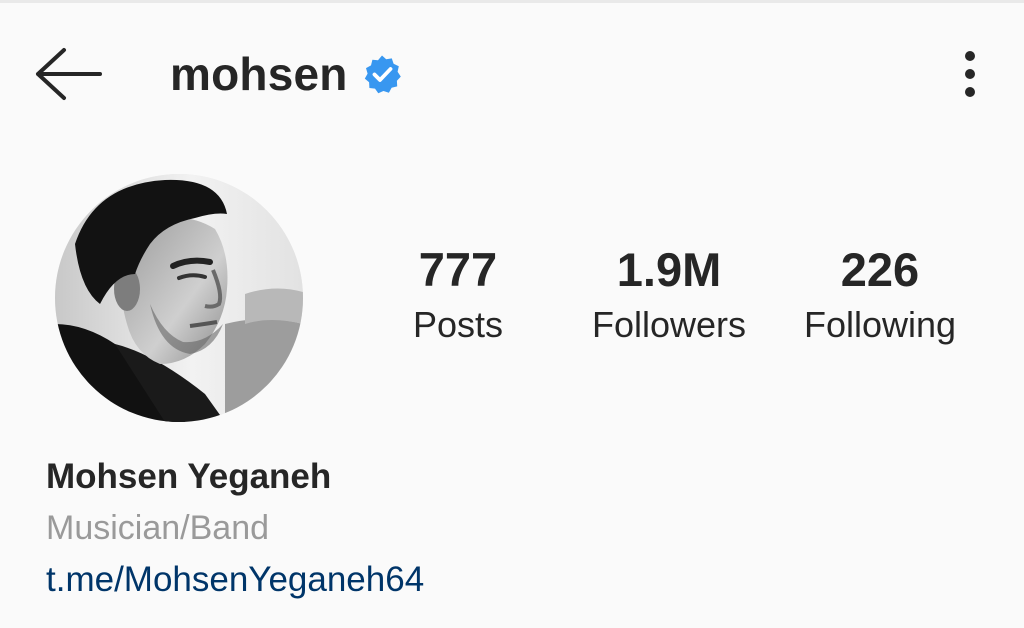 Image resolution: width=1024 pixels, height=628 pixels. I want to click on back-button, so click(68, 72).